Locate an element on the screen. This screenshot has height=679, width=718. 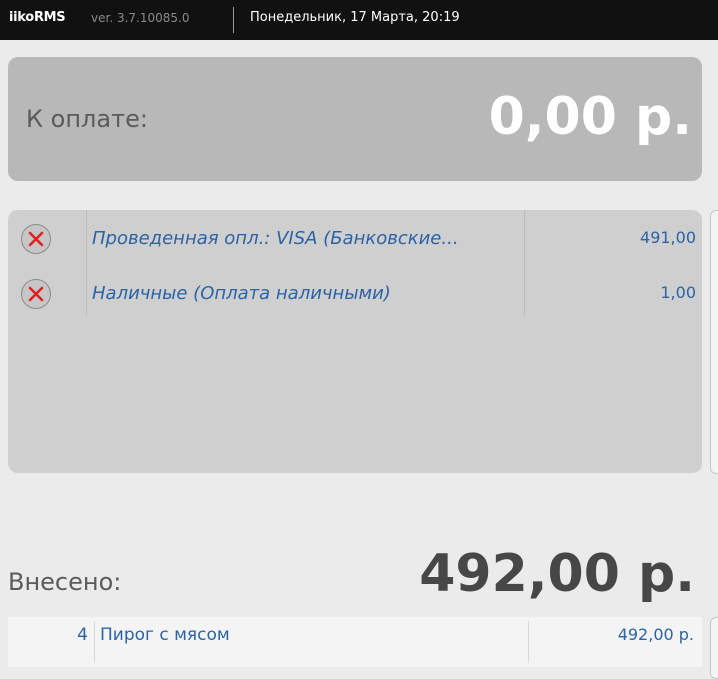
item-price: 492,00 р. is located at coordinates (655, 634).